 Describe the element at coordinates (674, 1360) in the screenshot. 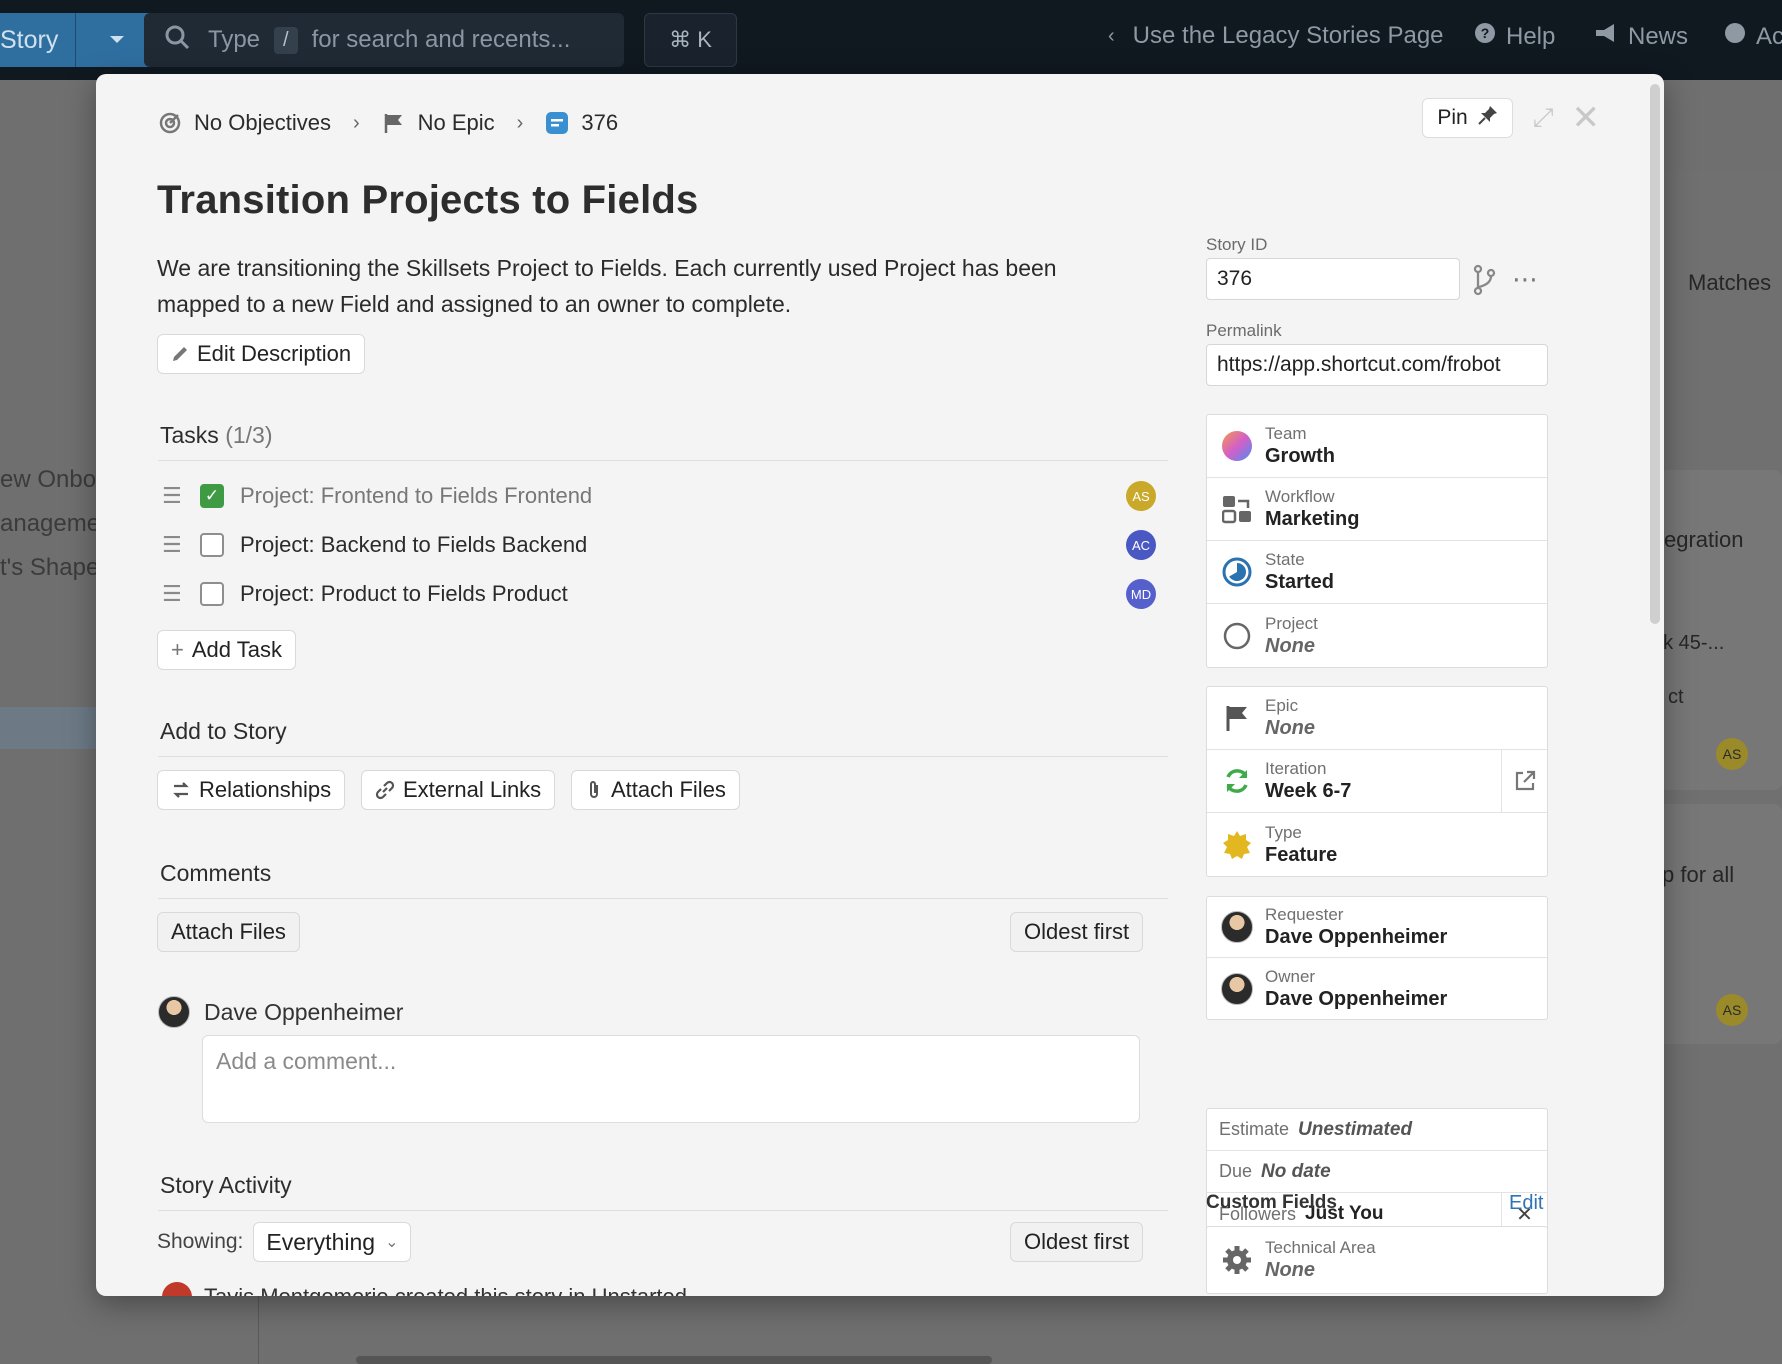

I see `bg-horizontal-scrollbar` at that location.